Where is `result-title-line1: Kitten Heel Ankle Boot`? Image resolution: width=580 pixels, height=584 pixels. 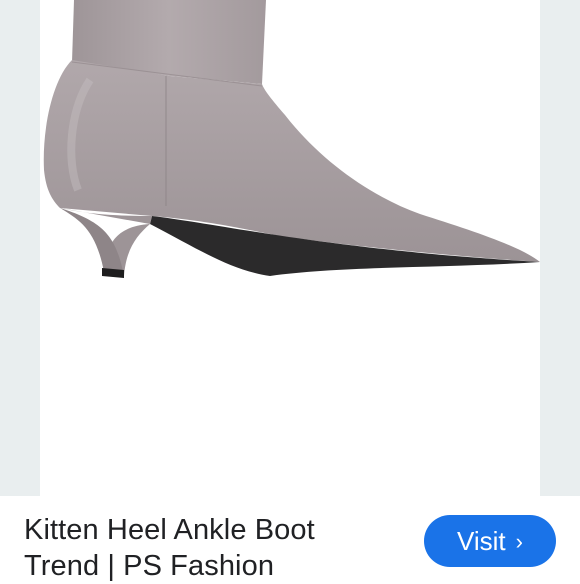
result-title-line1: Kitten Heel Ankle Boot is located at coordinates (169, 530).